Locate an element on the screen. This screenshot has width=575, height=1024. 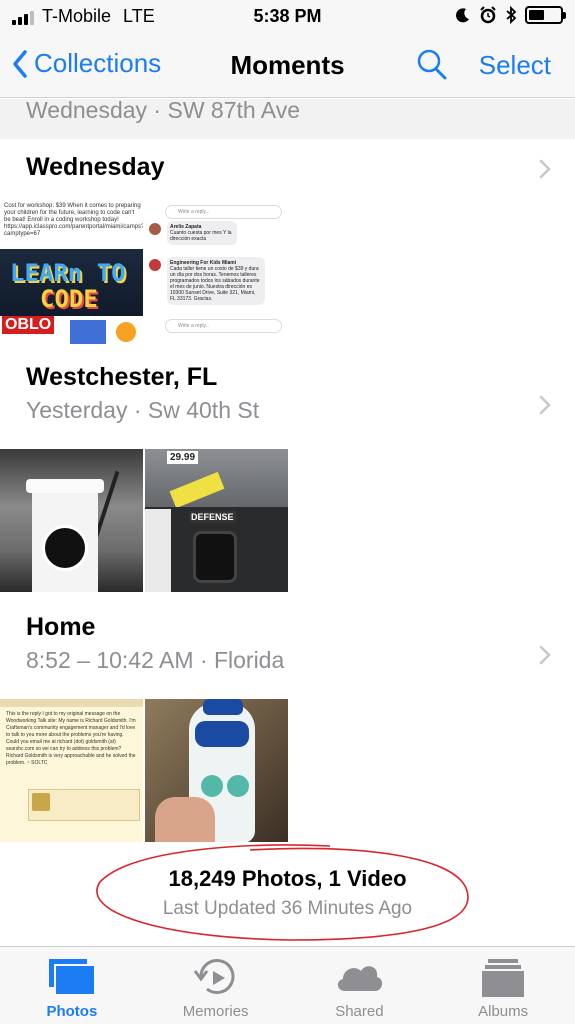
tab-memories: Memories is located at coordinates (216, 985).